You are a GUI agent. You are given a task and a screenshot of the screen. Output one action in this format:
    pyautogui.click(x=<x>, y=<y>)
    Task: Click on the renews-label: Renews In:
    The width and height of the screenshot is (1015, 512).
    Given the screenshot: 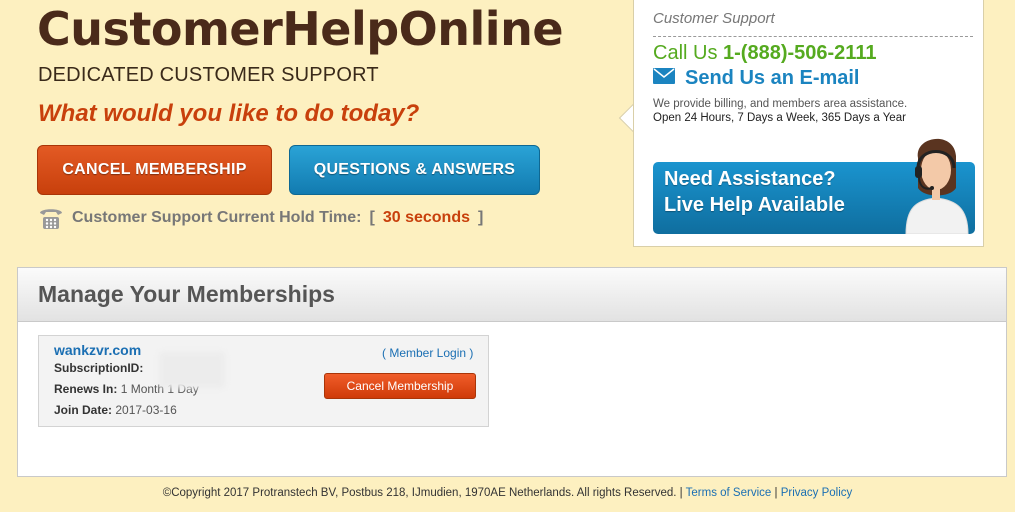 What is the action you would take?
    pyautogui.click(x=86, y=389)
    